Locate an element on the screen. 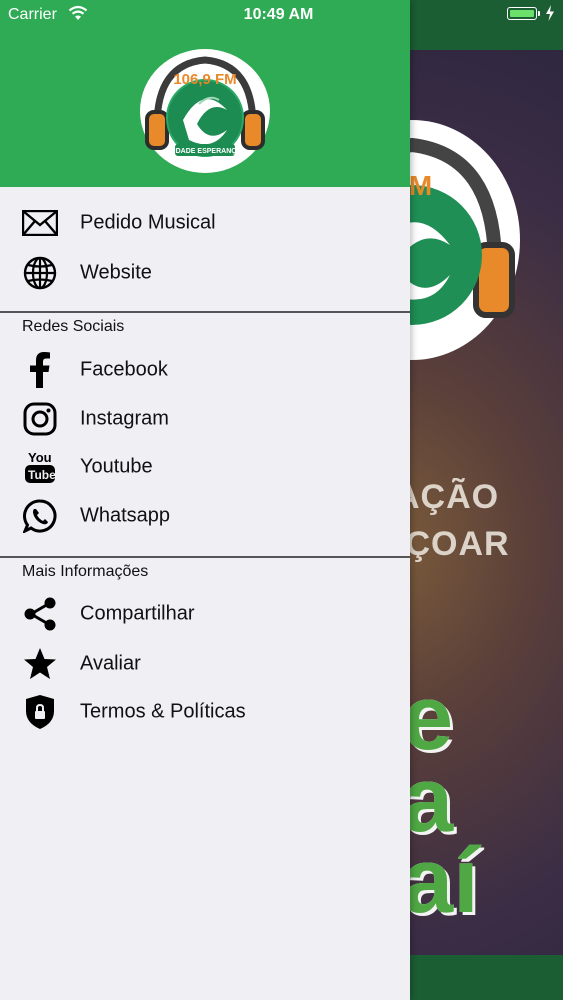 This screenshot has width=563, height=1000. status-time: 10:49 AM is located at coordinates (278, 14).